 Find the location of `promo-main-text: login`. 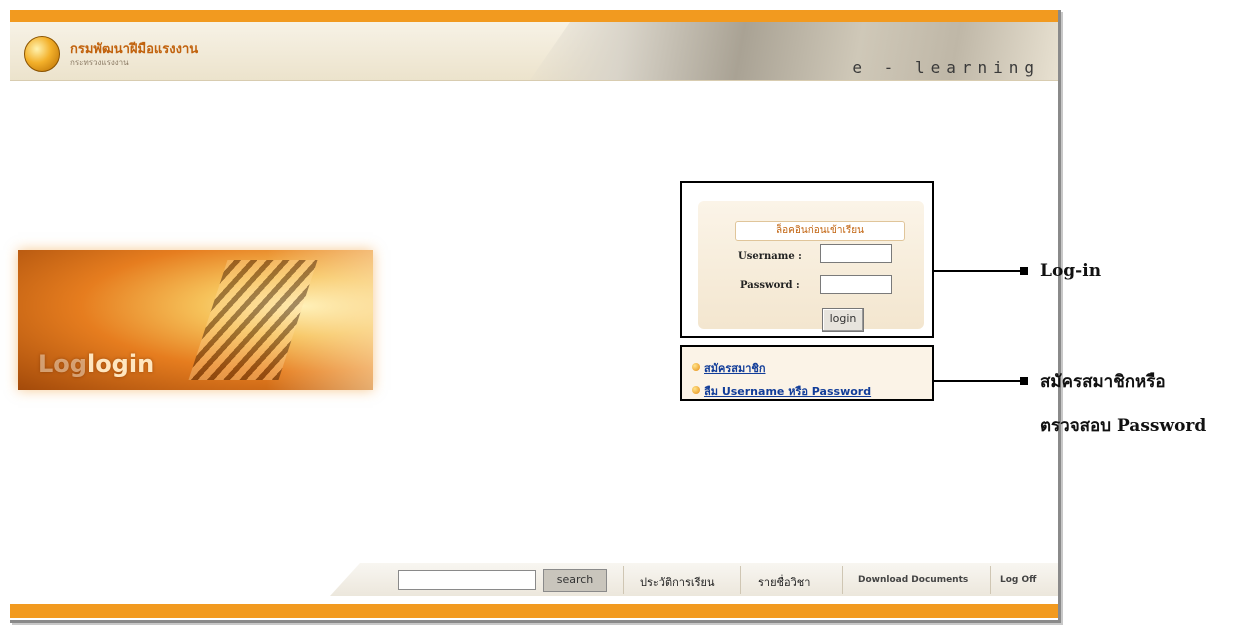

promo-main-text: login is located at coordinates (120, 364).